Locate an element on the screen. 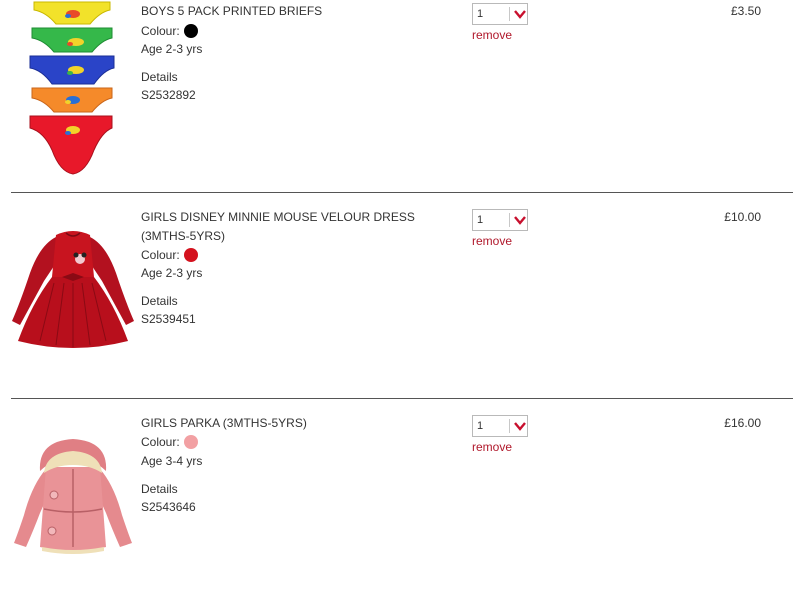 The image size is (803, 603). product-image-parka is located at coordinates (73, 497).